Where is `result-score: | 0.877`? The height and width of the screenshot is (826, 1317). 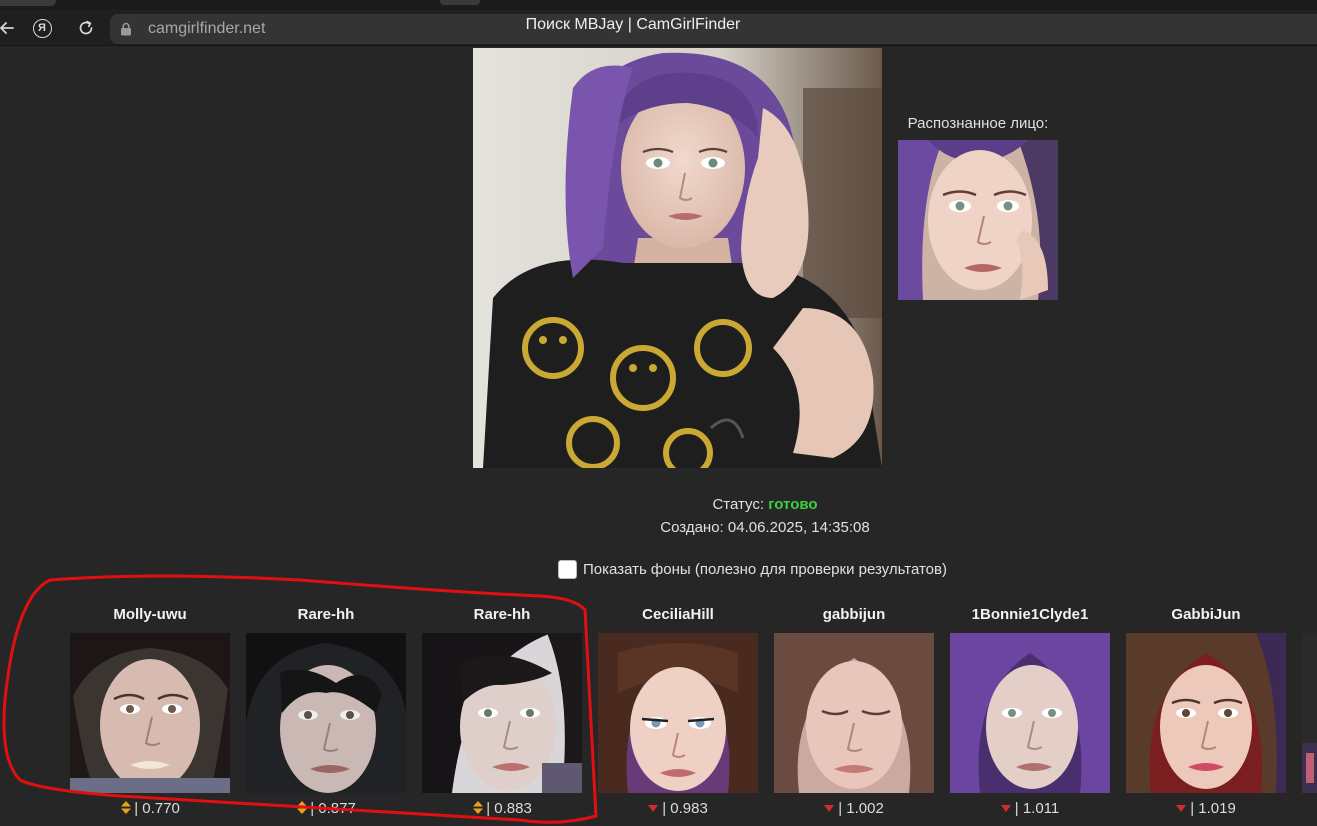 result-score: | 0.877 is located at coordinates (326, 808).